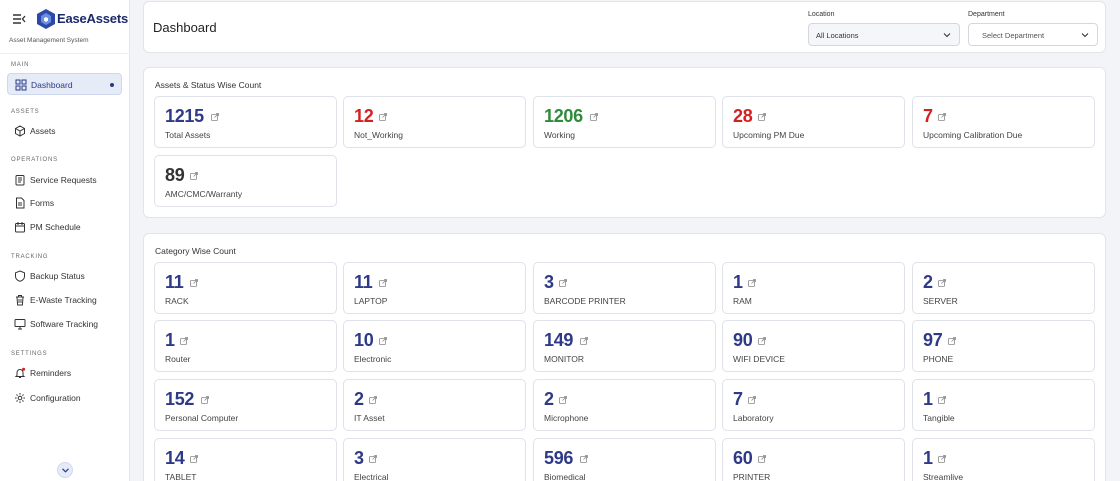 This screenshot has width=1120, height=481. Describe the element at coordinates (434, 288) in the screenshot. I see `count-card-laptop: 11 LAPTOP` at that location.